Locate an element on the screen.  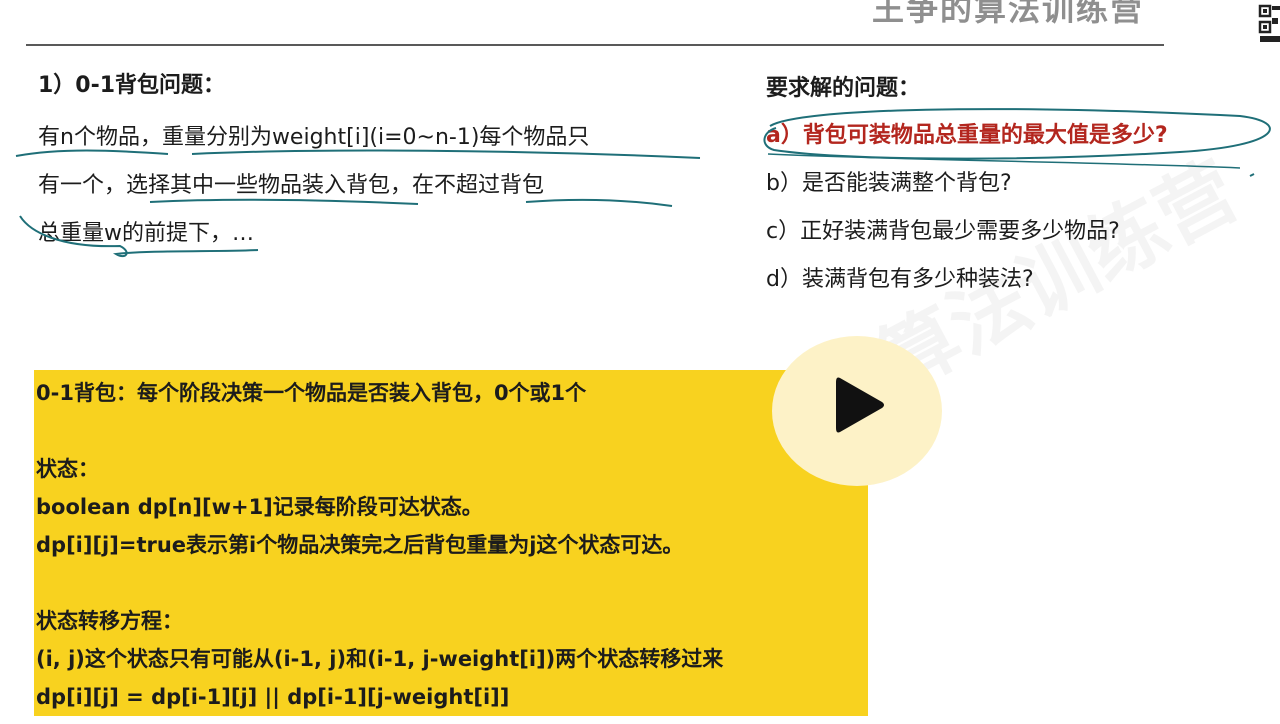
qr-code-icon is located at coordinates (1269, 23).